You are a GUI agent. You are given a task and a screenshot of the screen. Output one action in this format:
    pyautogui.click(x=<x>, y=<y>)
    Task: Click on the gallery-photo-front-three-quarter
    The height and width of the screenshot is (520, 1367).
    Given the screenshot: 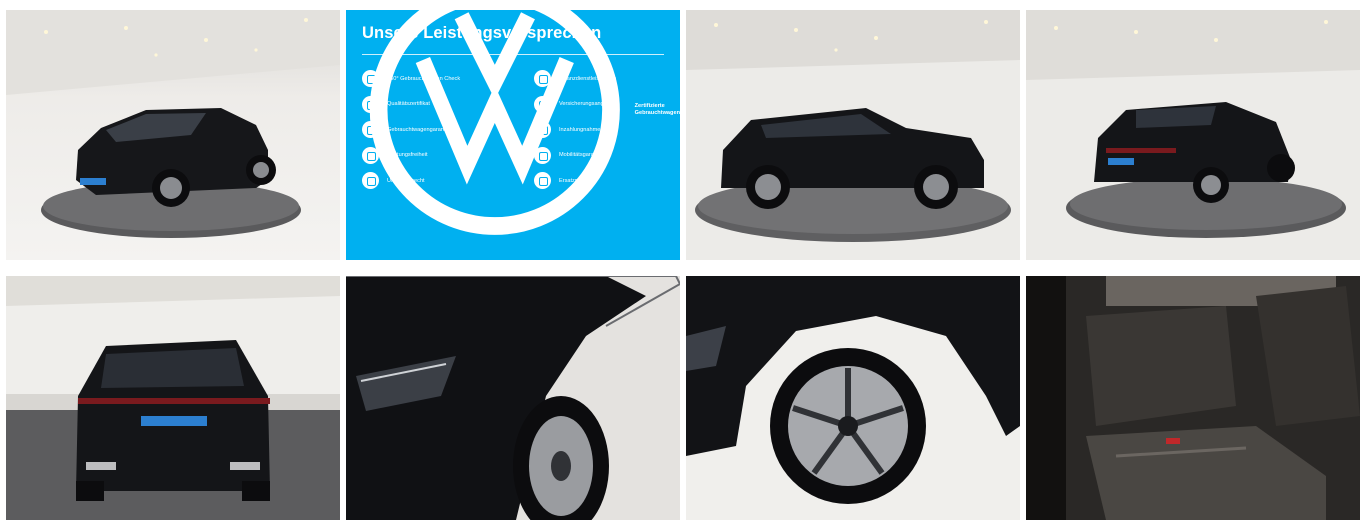 What is the action you would take?
    pyautogui.click(x=173, y=135)
    